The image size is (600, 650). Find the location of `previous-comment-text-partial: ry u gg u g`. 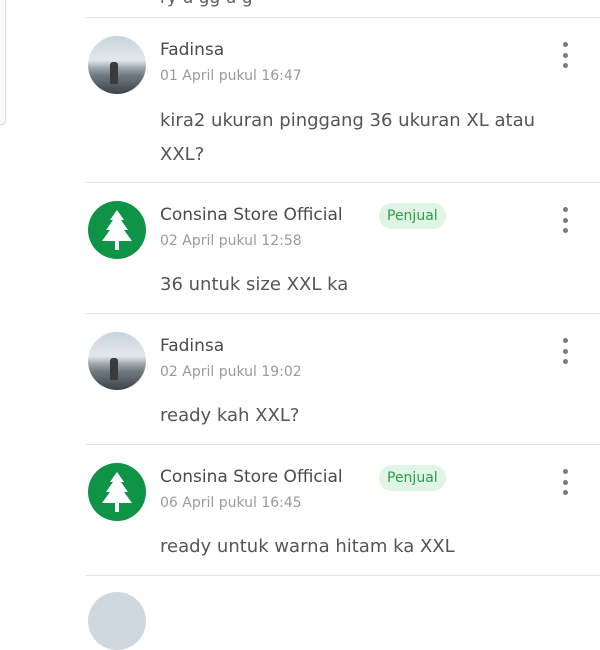

previous-comment-text-partial: ry u gg u g is located at coordinates (206, 4).